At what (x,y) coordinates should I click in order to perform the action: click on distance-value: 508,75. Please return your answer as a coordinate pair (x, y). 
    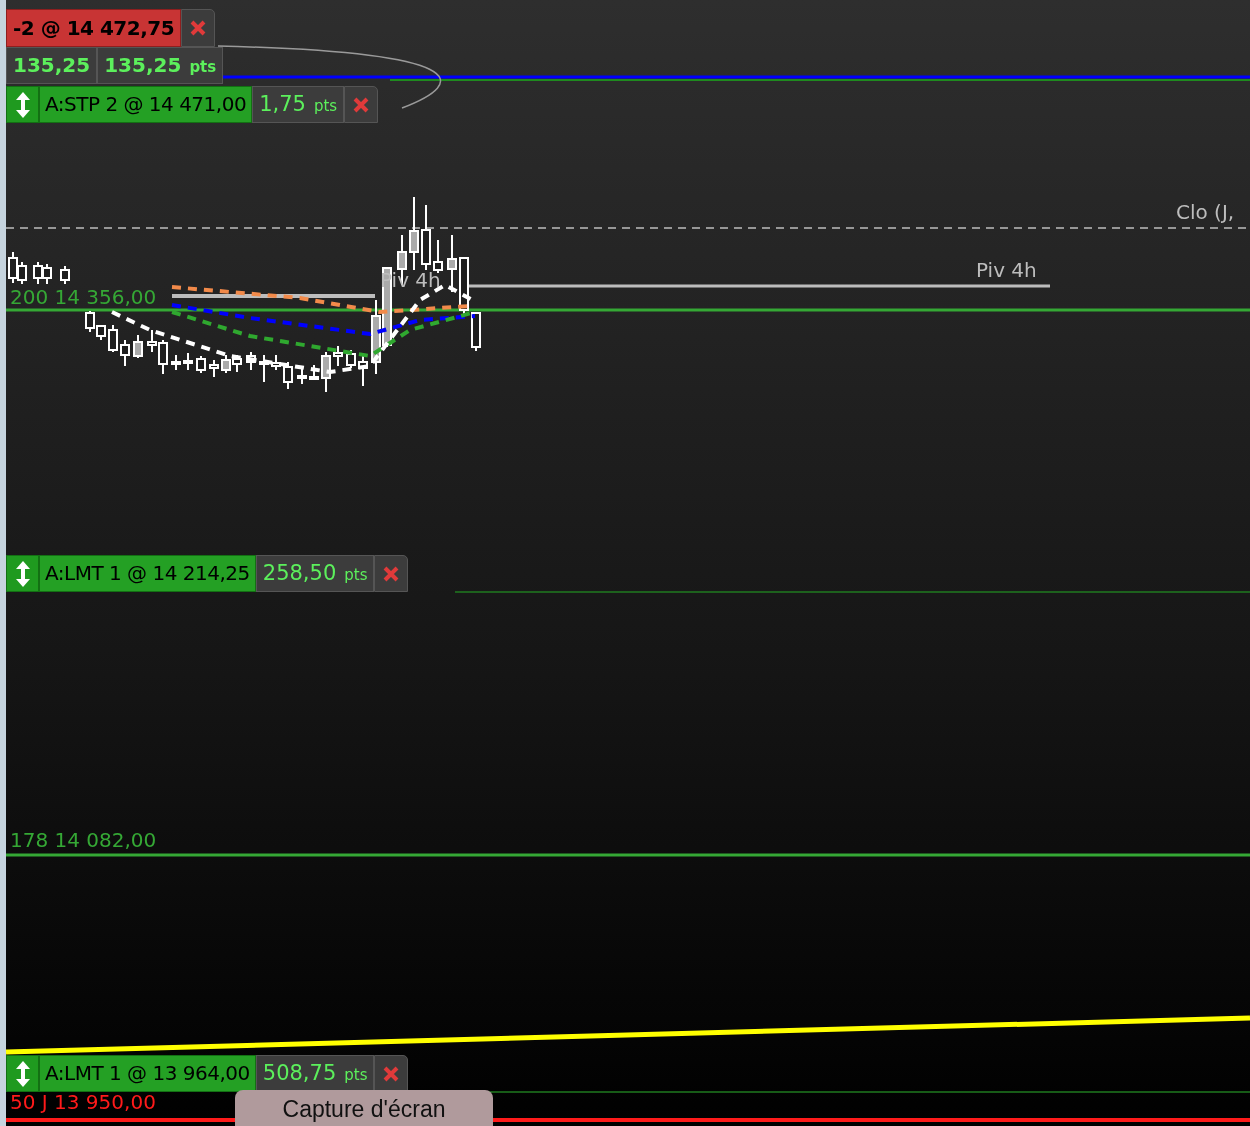
    Looking at the image, I should click on (299, 1073).